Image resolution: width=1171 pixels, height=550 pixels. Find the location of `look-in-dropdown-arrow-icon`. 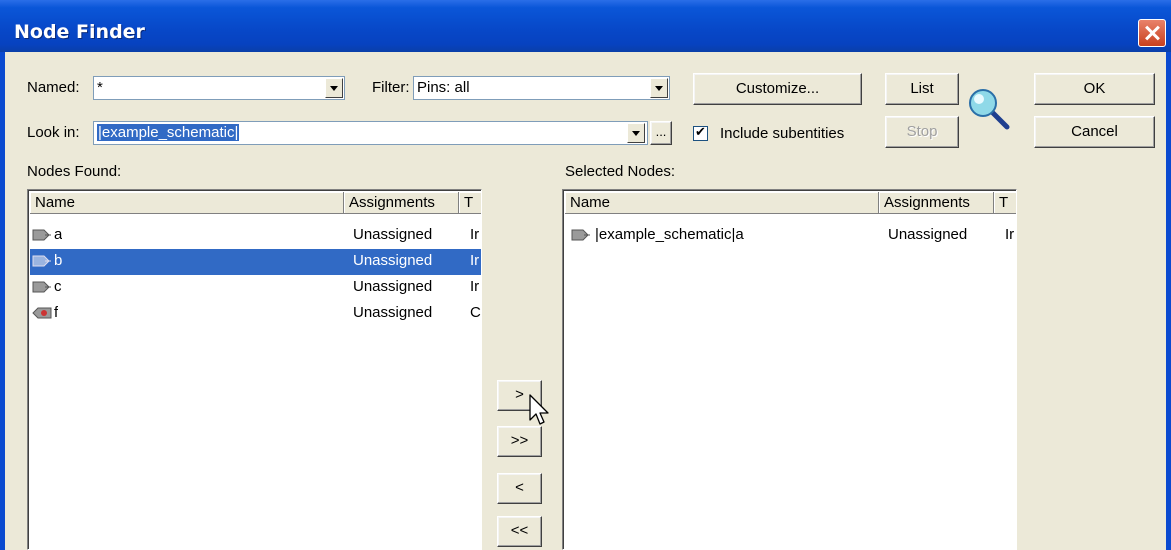

look-in-dropdown-arrow-icon is located at coordinates (636, 133).